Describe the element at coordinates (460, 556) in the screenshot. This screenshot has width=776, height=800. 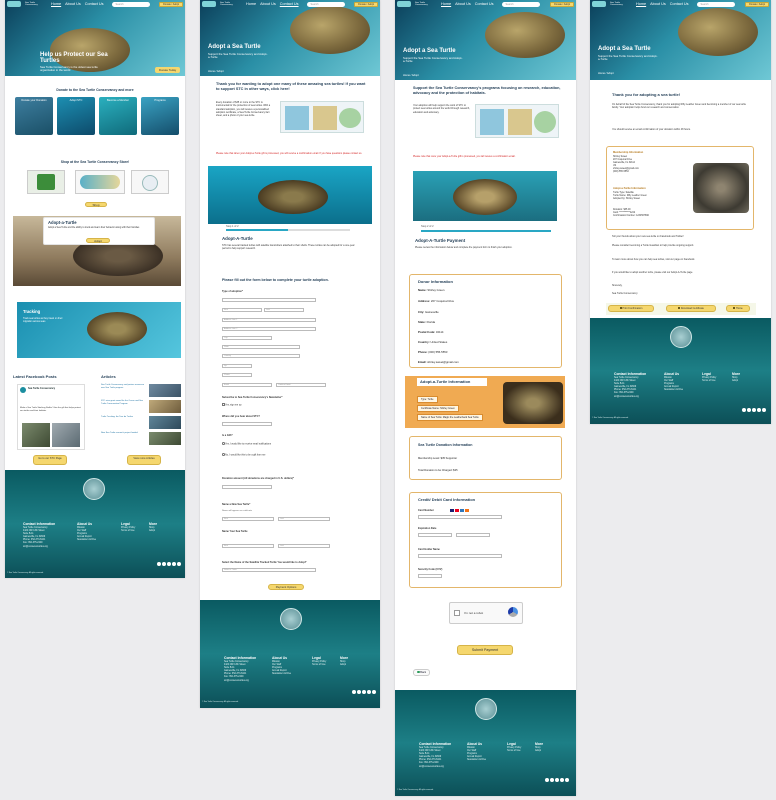
I see `card-holder-input` at that location.